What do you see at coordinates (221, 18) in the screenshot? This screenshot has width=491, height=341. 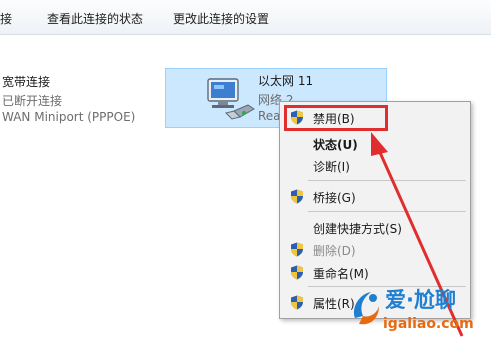 I see `toolbar-change-settings-button: 更改此连接的设置` at bounding box center [221, 18].